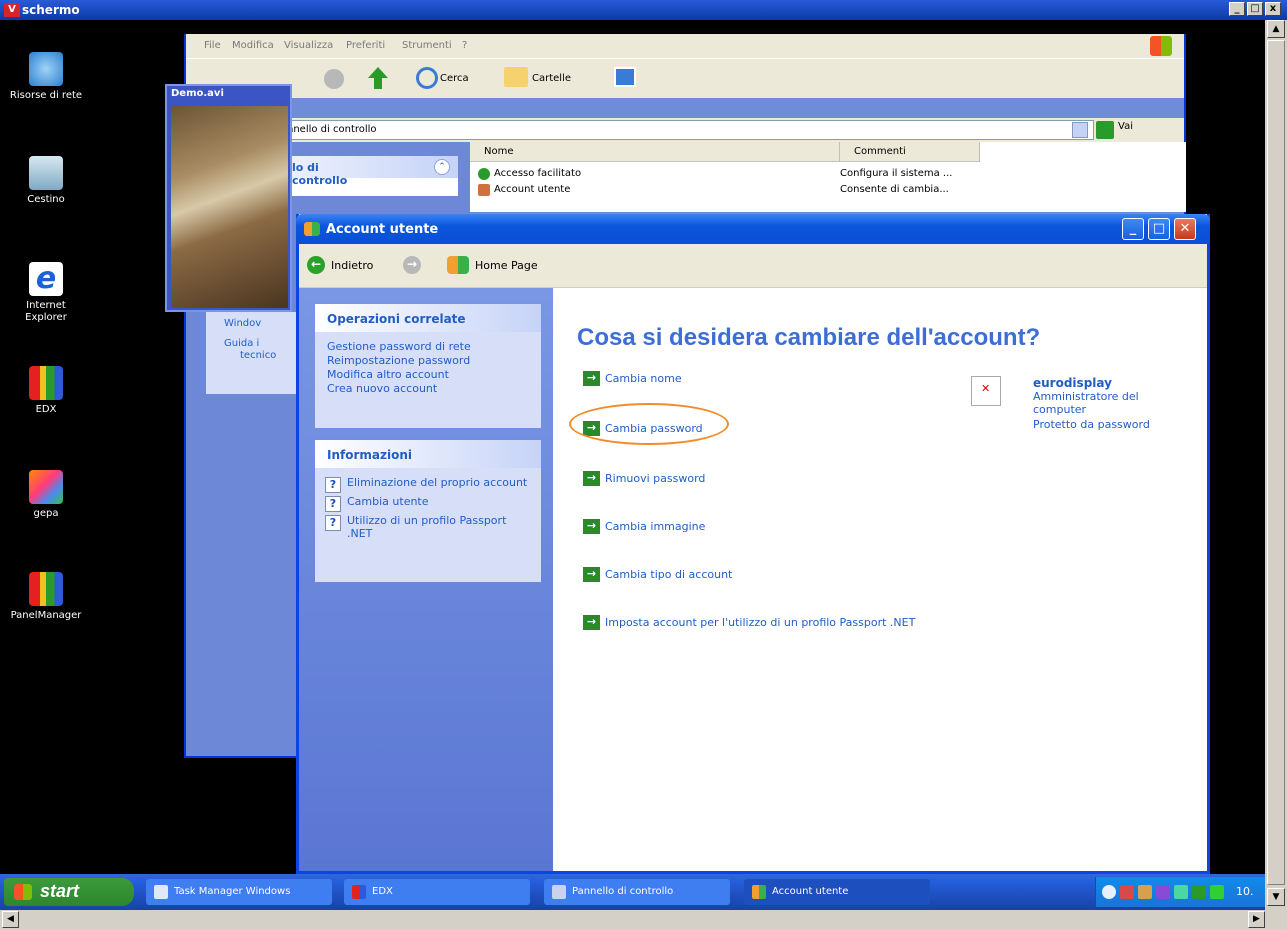 Image resolution: width=1287 pixels, height=929 pixels. Describe the element at coordinates (428, 503) in the screenshot. I see `info-item: ? Cambia utente` at that location.